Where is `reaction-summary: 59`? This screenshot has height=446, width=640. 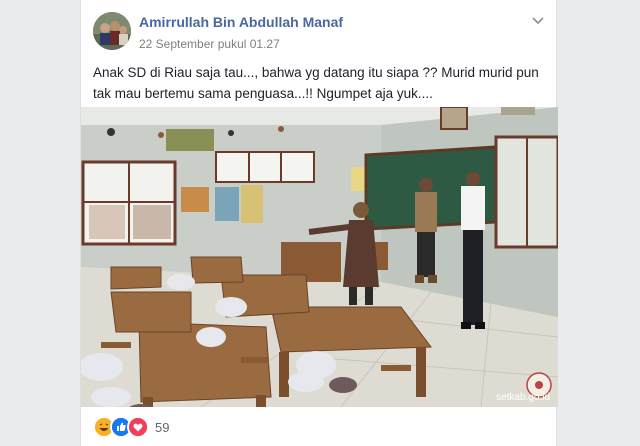
reaction-summary: 59 is located at coordinates (131, 427).